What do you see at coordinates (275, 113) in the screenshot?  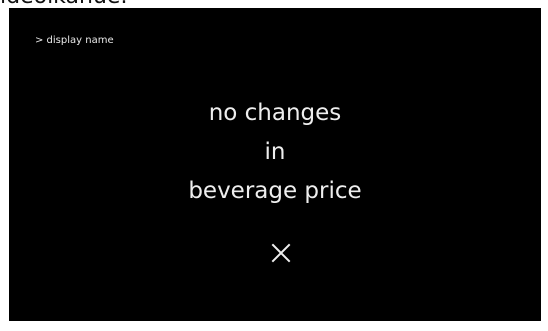 I see `message-line-1: no changes` at bounding box center [275, 113].